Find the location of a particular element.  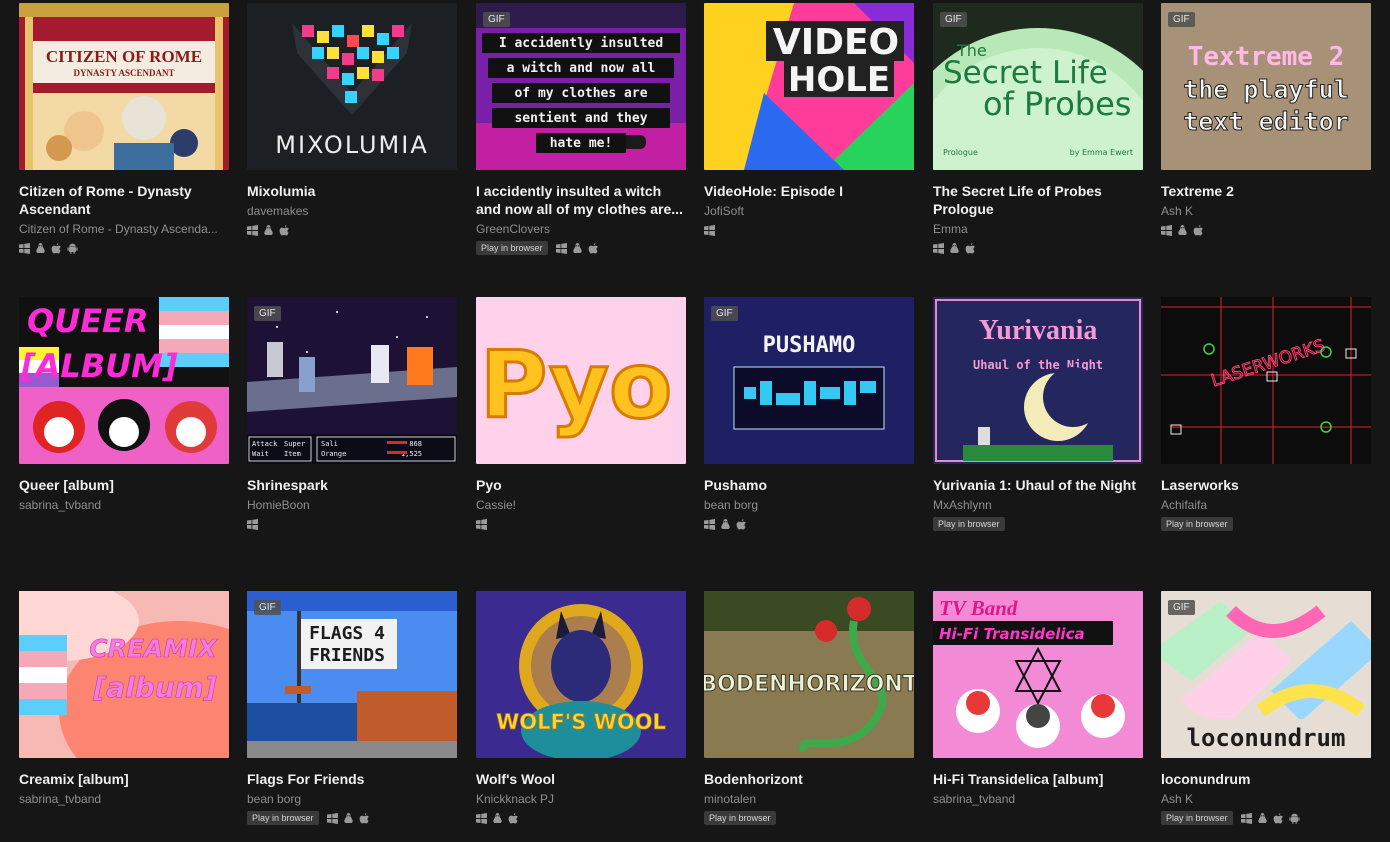

game-title: Shrinespark is located at coordinates (352, 485).